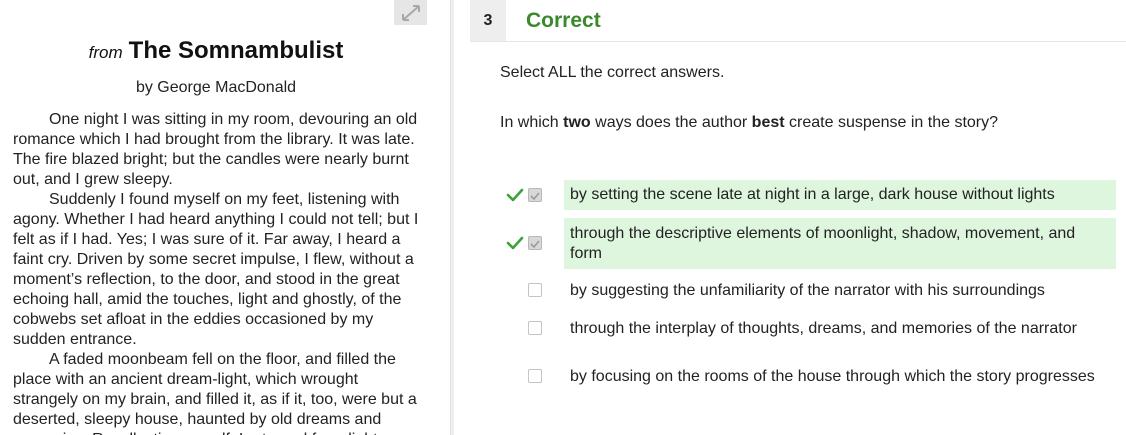 The height and width of the screenshot is (435, 1126). I want to click on expand-passage-button, so click(410, 12).